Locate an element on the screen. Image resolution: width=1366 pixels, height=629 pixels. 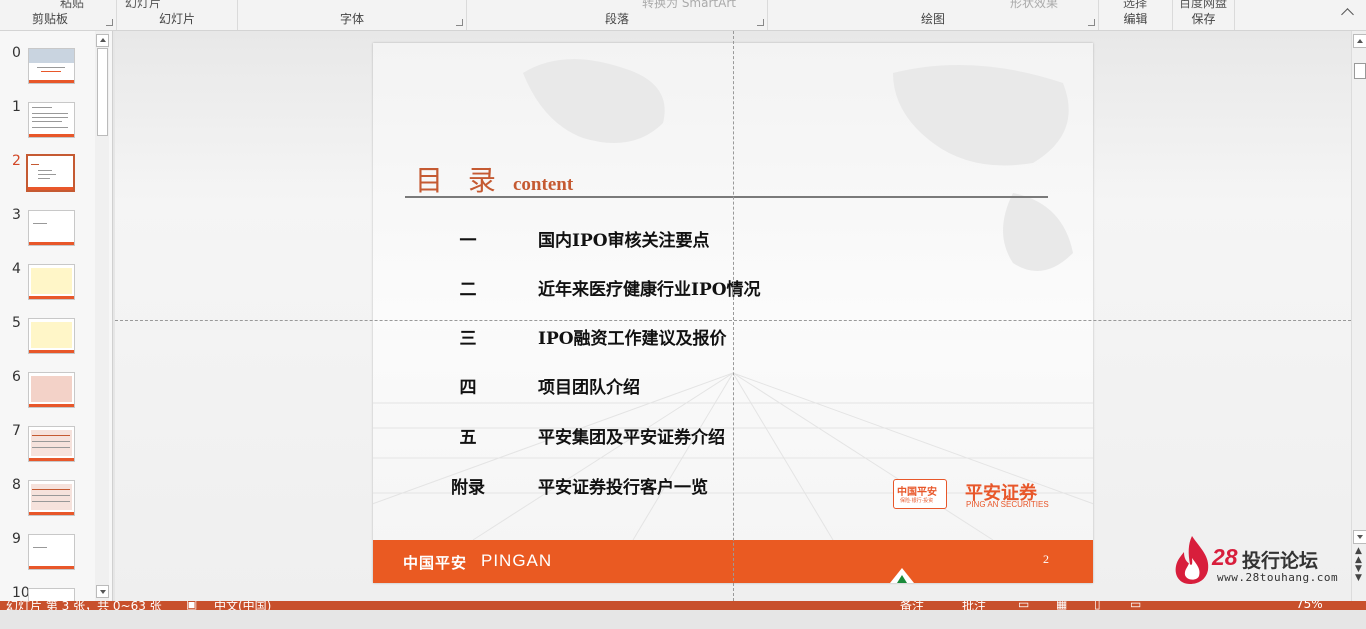
ribbon-group-label: 绘图 is located at coordinates (932, 19).